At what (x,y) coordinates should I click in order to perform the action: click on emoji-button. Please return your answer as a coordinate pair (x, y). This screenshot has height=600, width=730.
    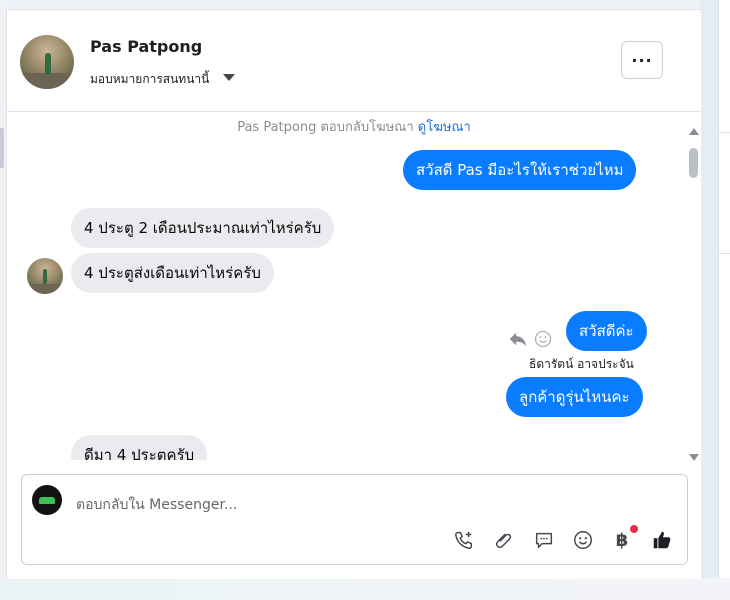
    Looking at the image, I should click on (583, 540).